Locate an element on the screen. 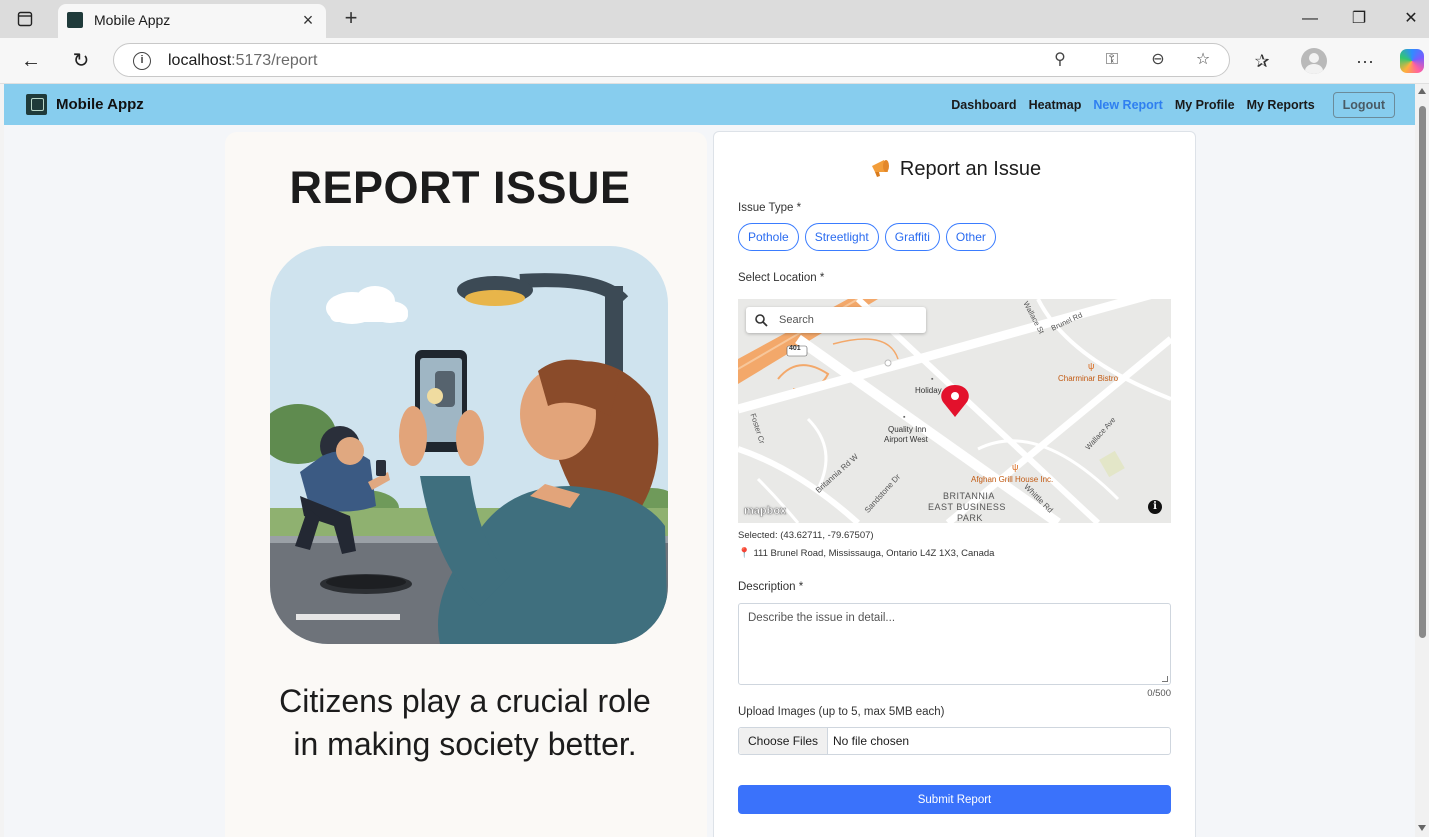 This screenshot has width=1429, height=837. profile-avatar is located at coordinates (1314, 61).